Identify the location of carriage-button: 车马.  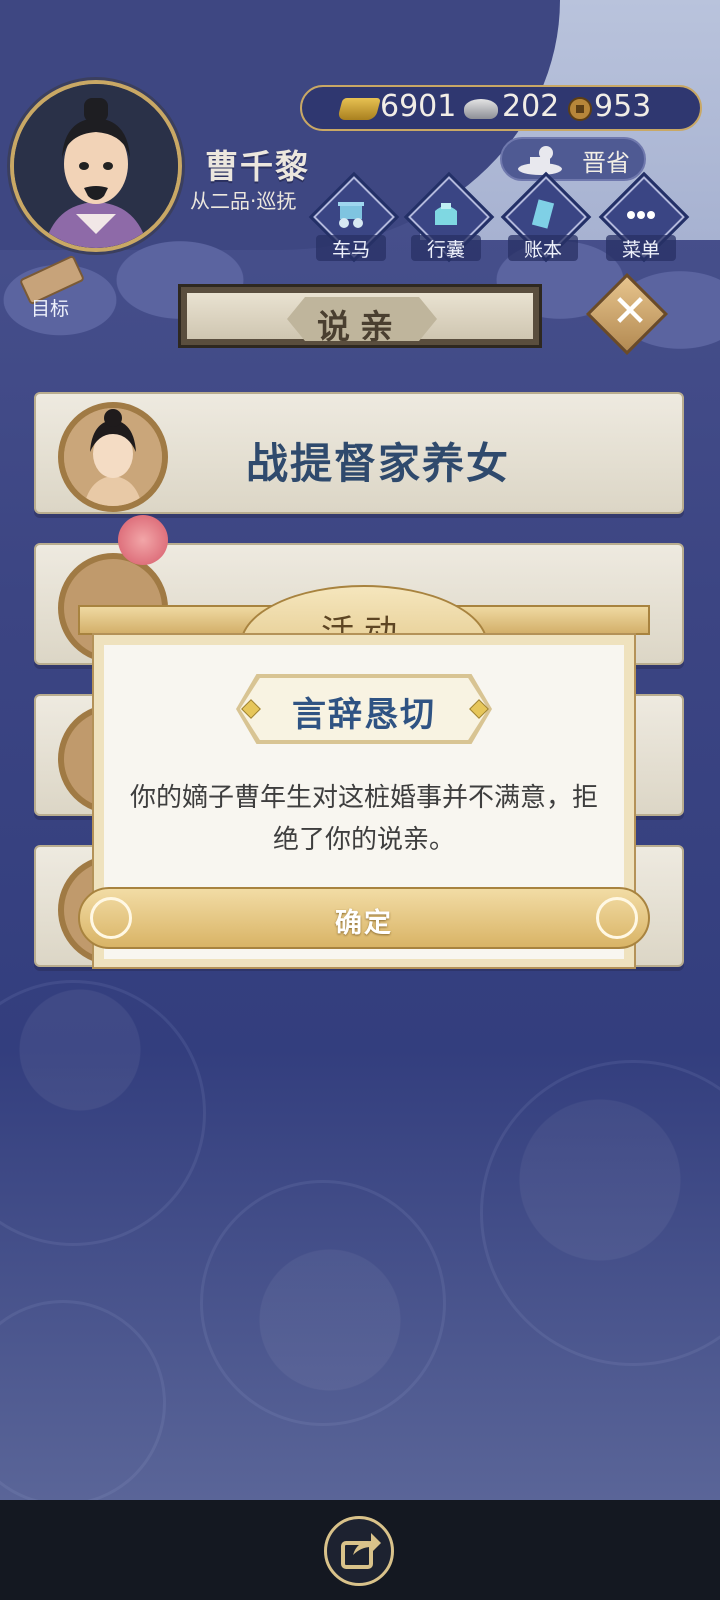
(354, 219).